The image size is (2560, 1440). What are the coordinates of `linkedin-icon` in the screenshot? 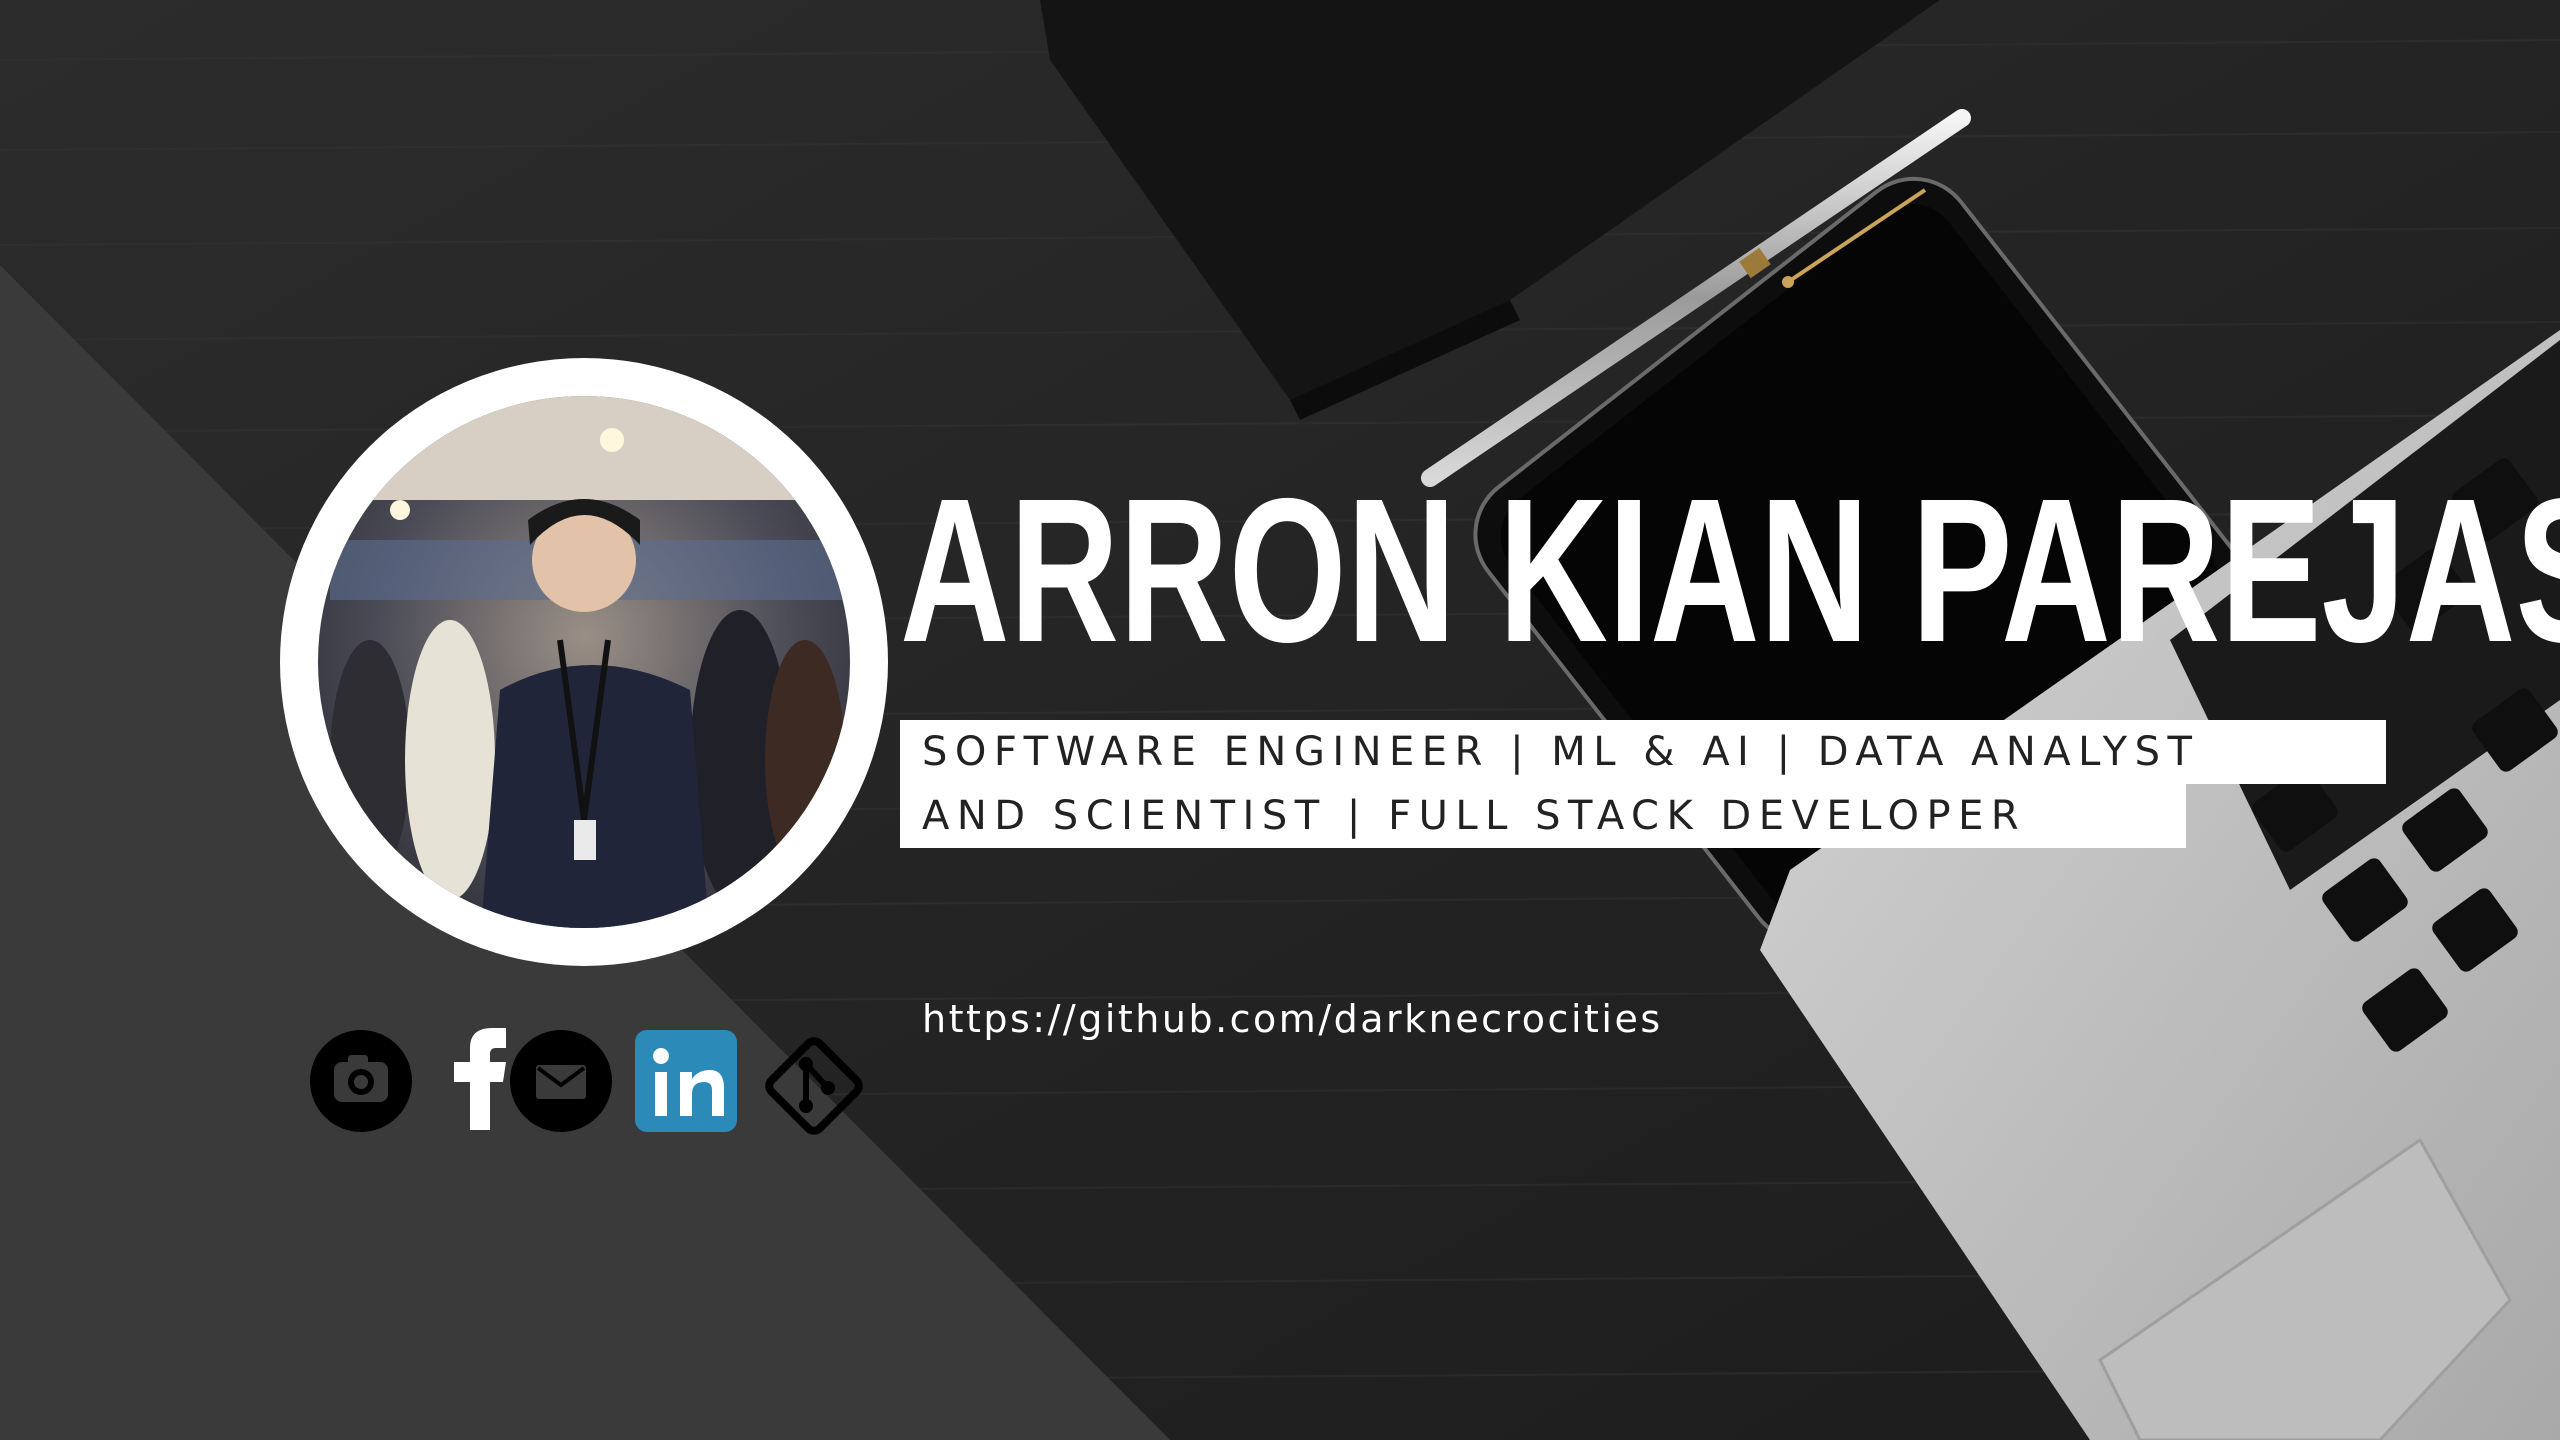 It's located at (686, 1081).